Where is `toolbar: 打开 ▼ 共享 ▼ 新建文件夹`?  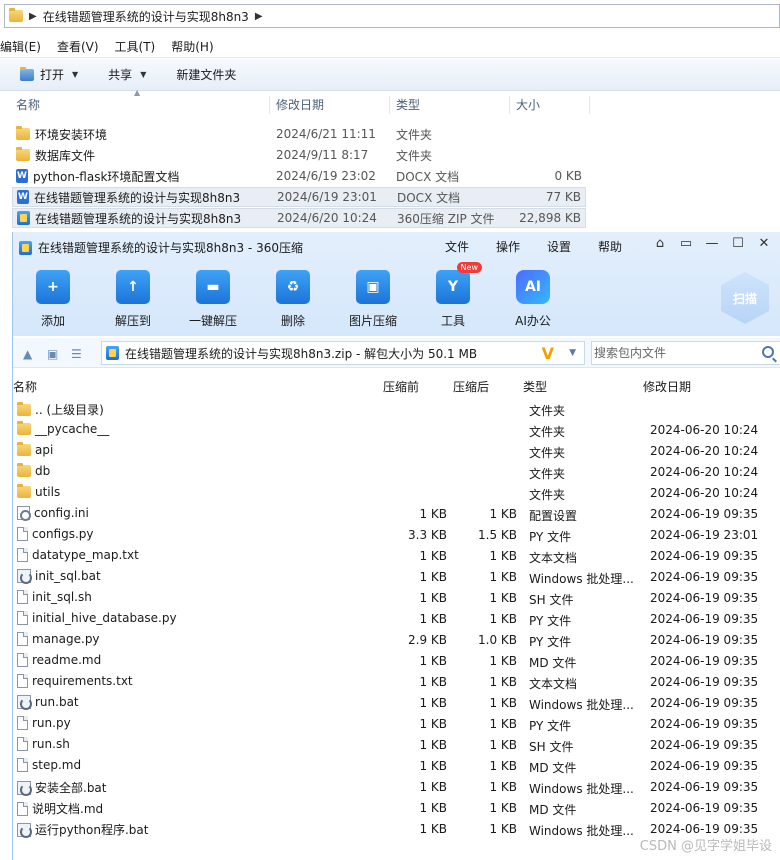 toolbar: 打开 ▼ 共享 ▼ 新建文件夹 is located at coordinates (390, 75).